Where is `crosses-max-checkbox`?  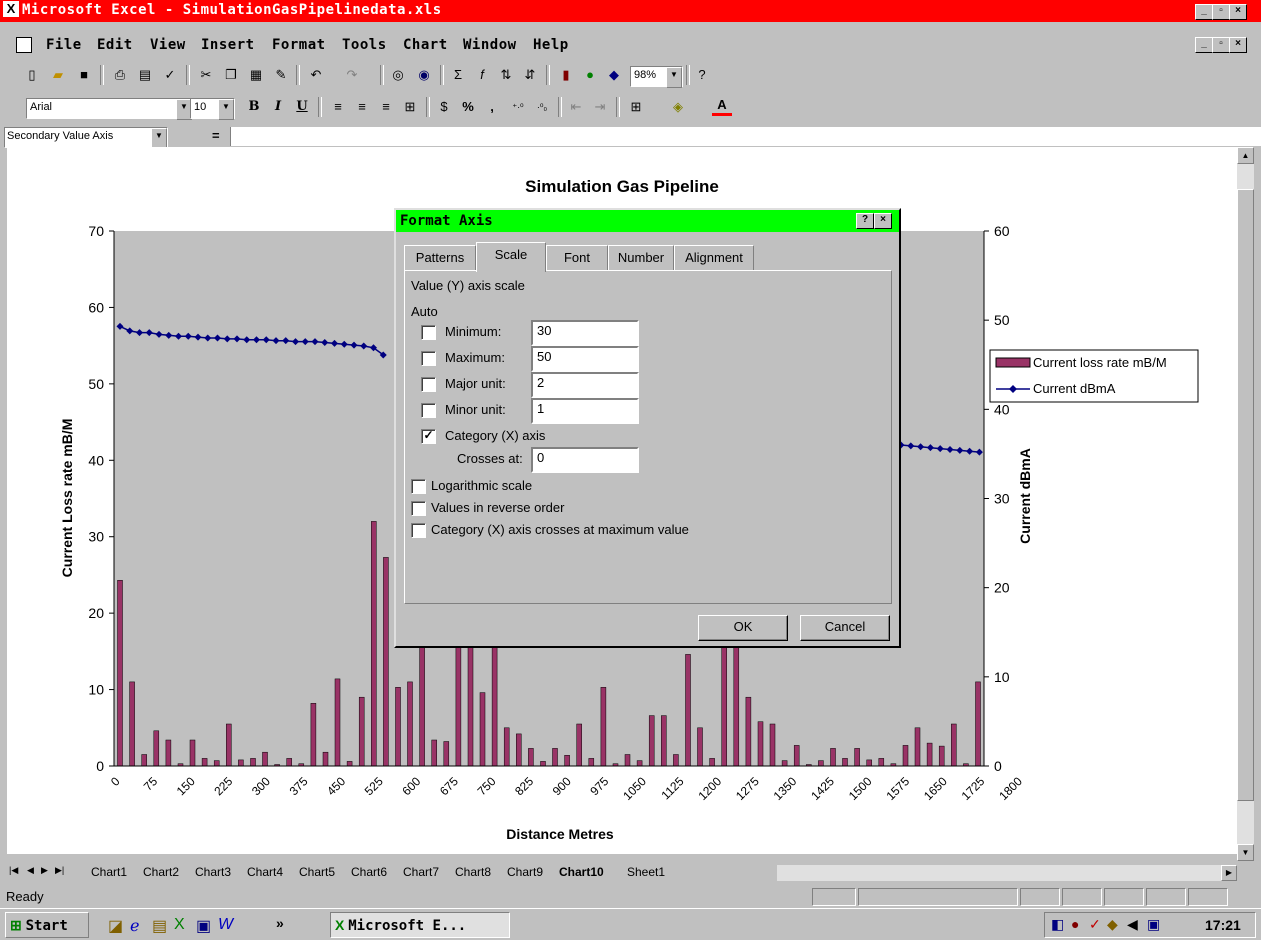 crosses-max-checkbox is located at coordinates (418, 530).